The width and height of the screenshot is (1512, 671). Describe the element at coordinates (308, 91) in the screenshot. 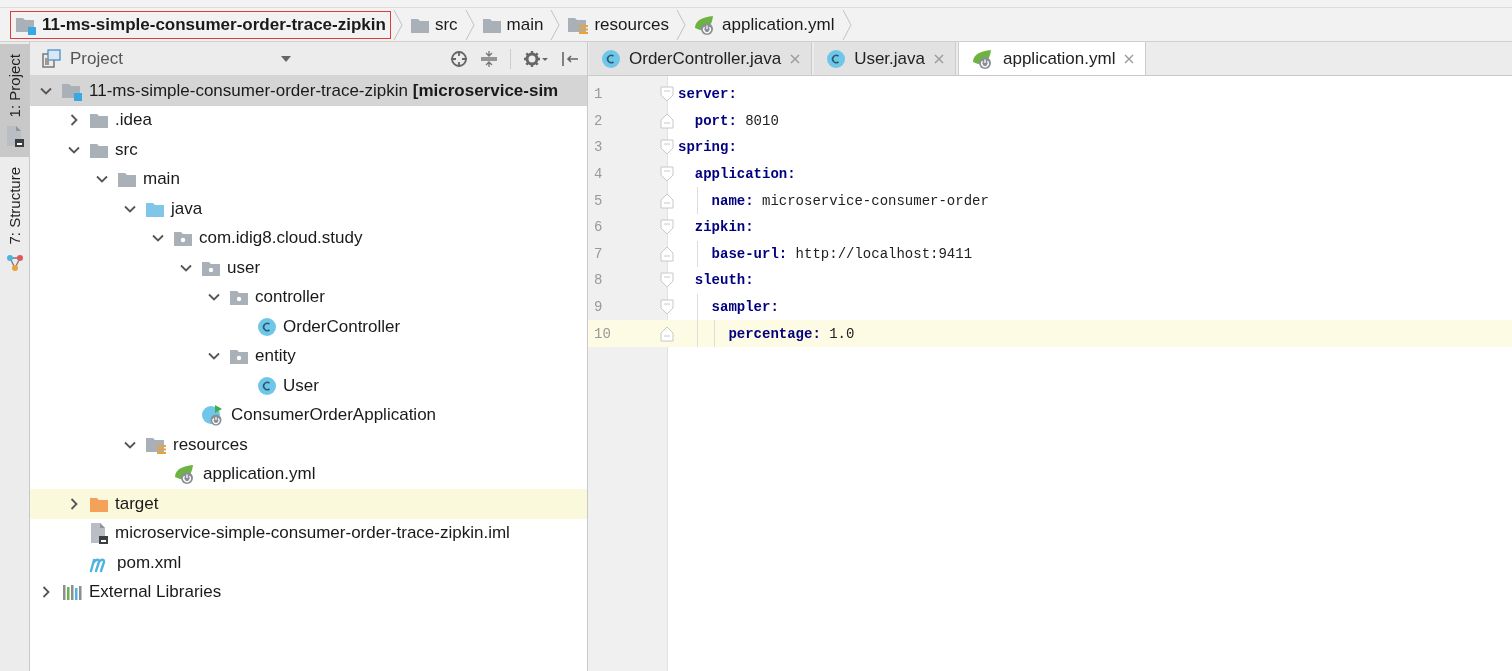

I see `tree-item: 11-ms-simple-consumer-order-trace-zipkin [microservice-sim` at that location.